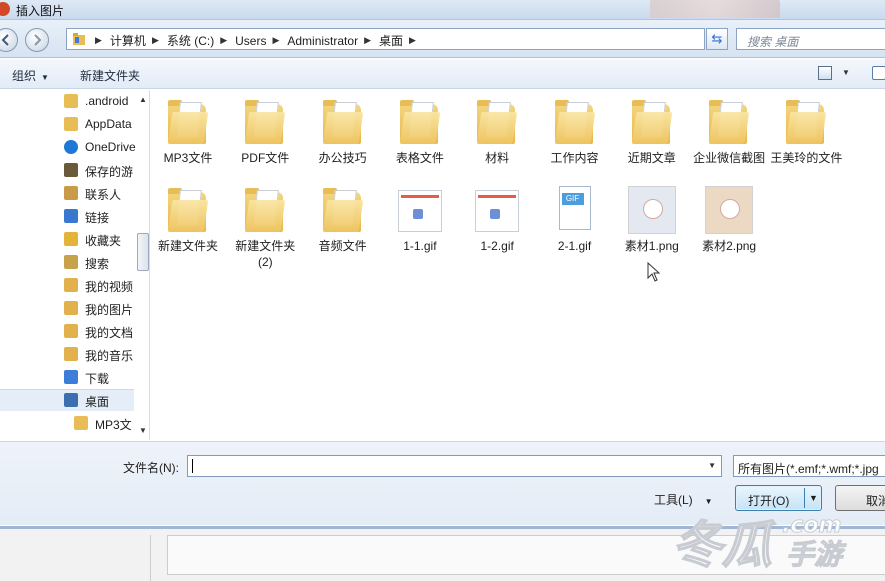 This screenshot has width=885, height=581. Describe the element at coordinates (67, 377) in the screenshot. I see `nav-item: 下载` at that location.